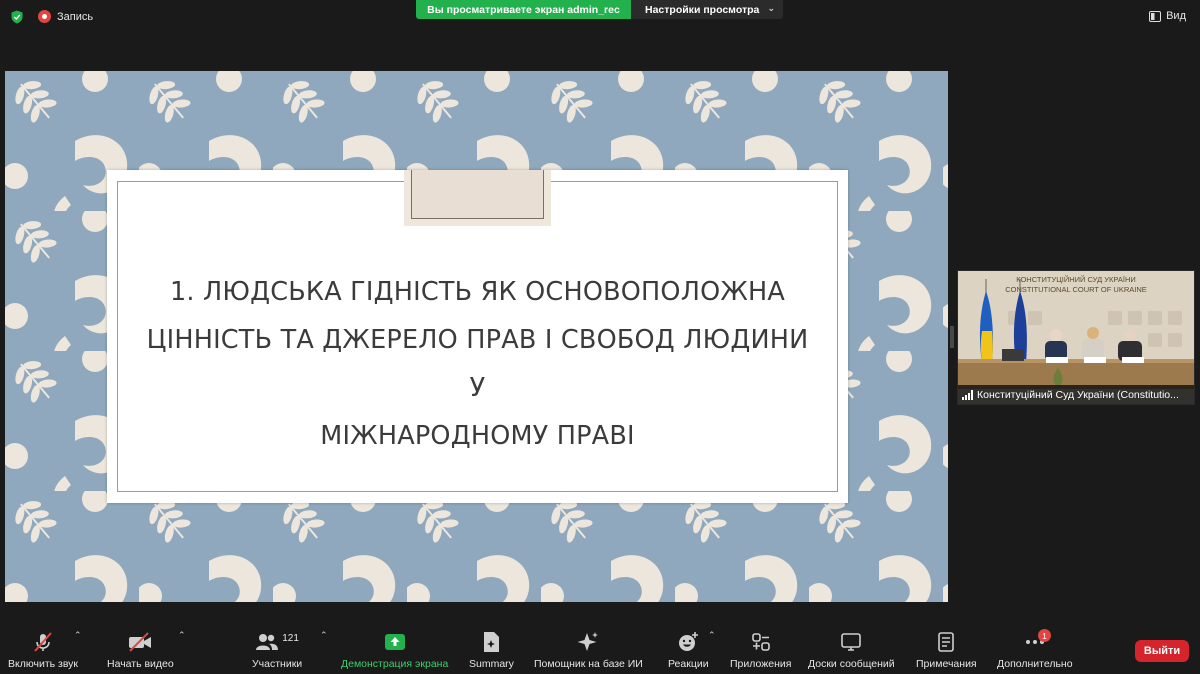  What do you see at coordinates (43, 642) in the screenshot?
I see `muted-mic-icon` at bounding box center [43, 642].